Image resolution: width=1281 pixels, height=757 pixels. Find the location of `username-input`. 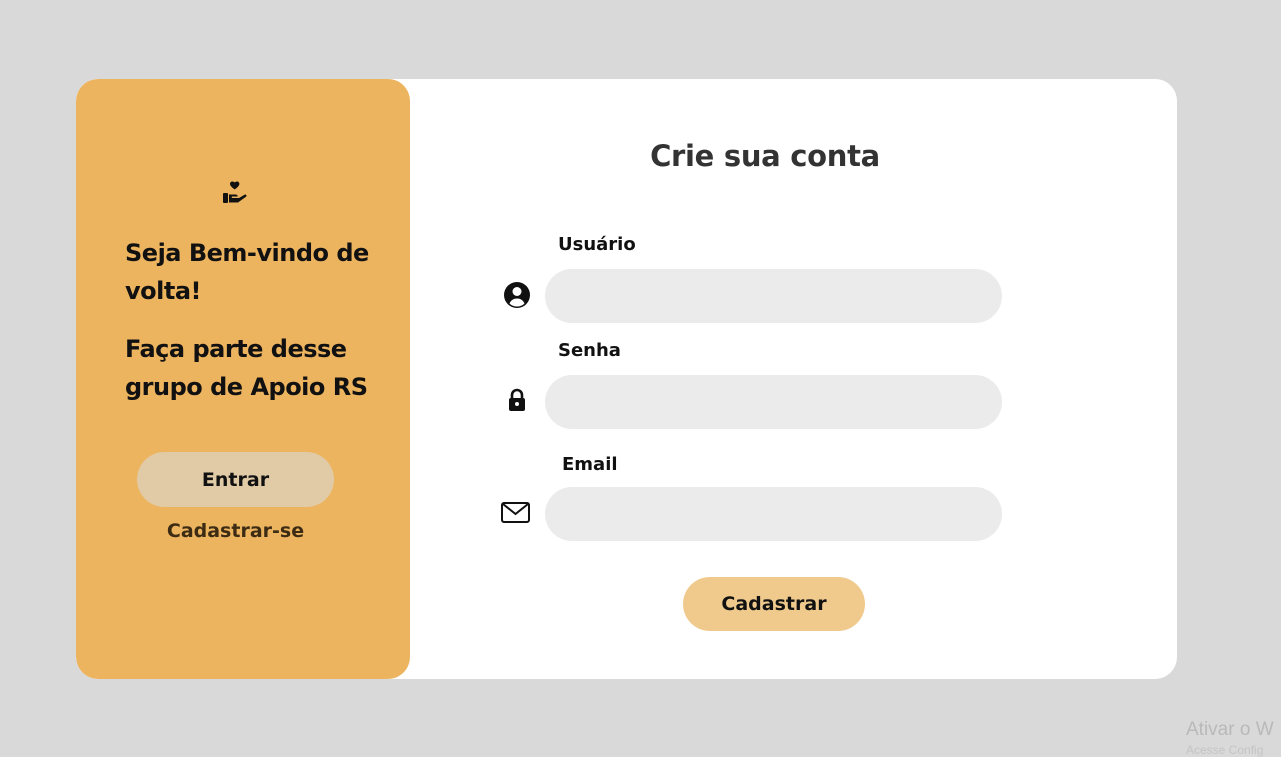

username-input is located at coordinates (773, 296).